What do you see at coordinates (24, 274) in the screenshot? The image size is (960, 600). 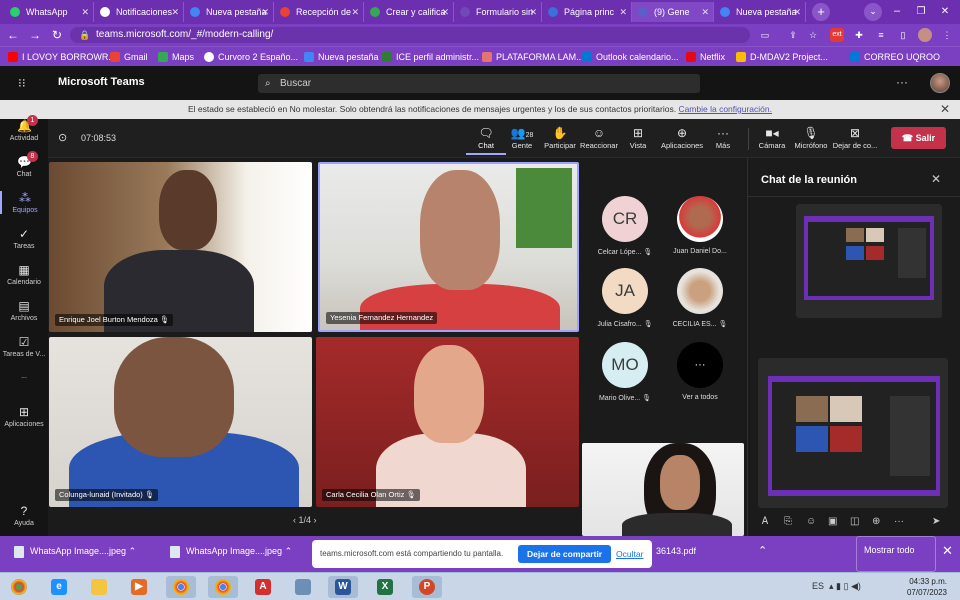 I see `rail-item-calendar: ▦ Calendario` at bounding box center [24, 274].